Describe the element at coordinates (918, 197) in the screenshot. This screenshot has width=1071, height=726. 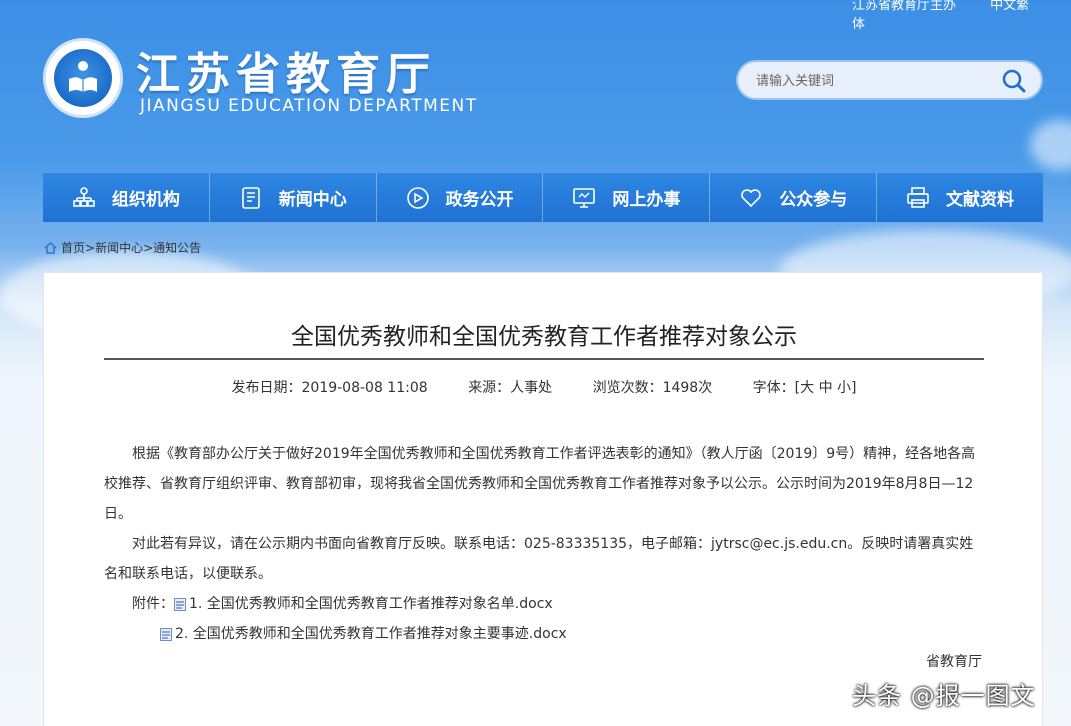
I see `printer-icon` at that location.